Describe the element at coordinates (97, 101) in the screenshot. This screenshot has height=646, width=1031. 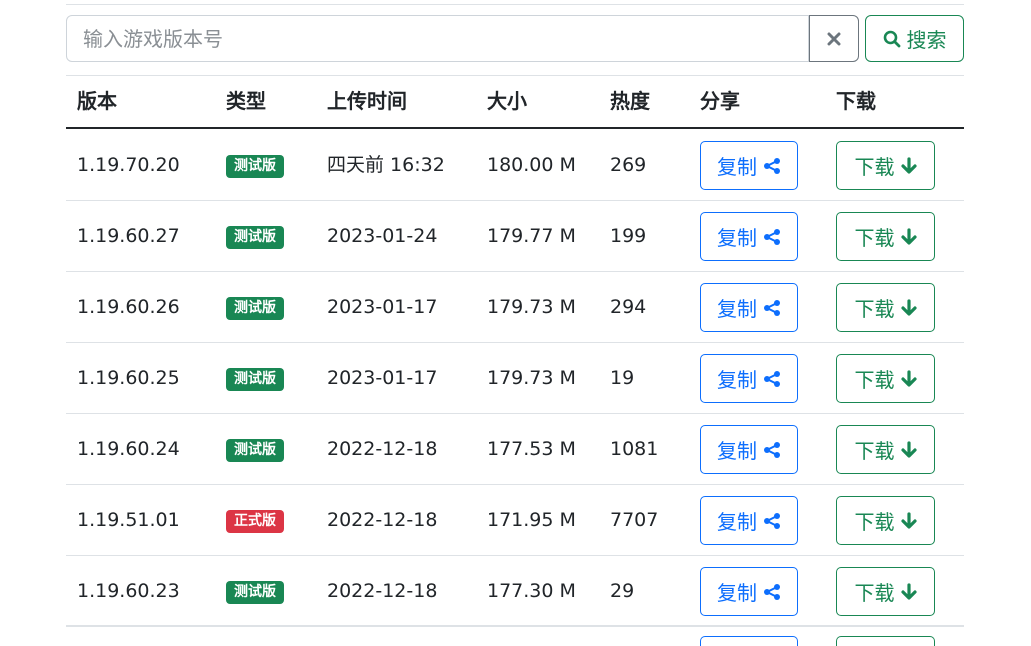
I see `column-header-version: 版本` at that location.